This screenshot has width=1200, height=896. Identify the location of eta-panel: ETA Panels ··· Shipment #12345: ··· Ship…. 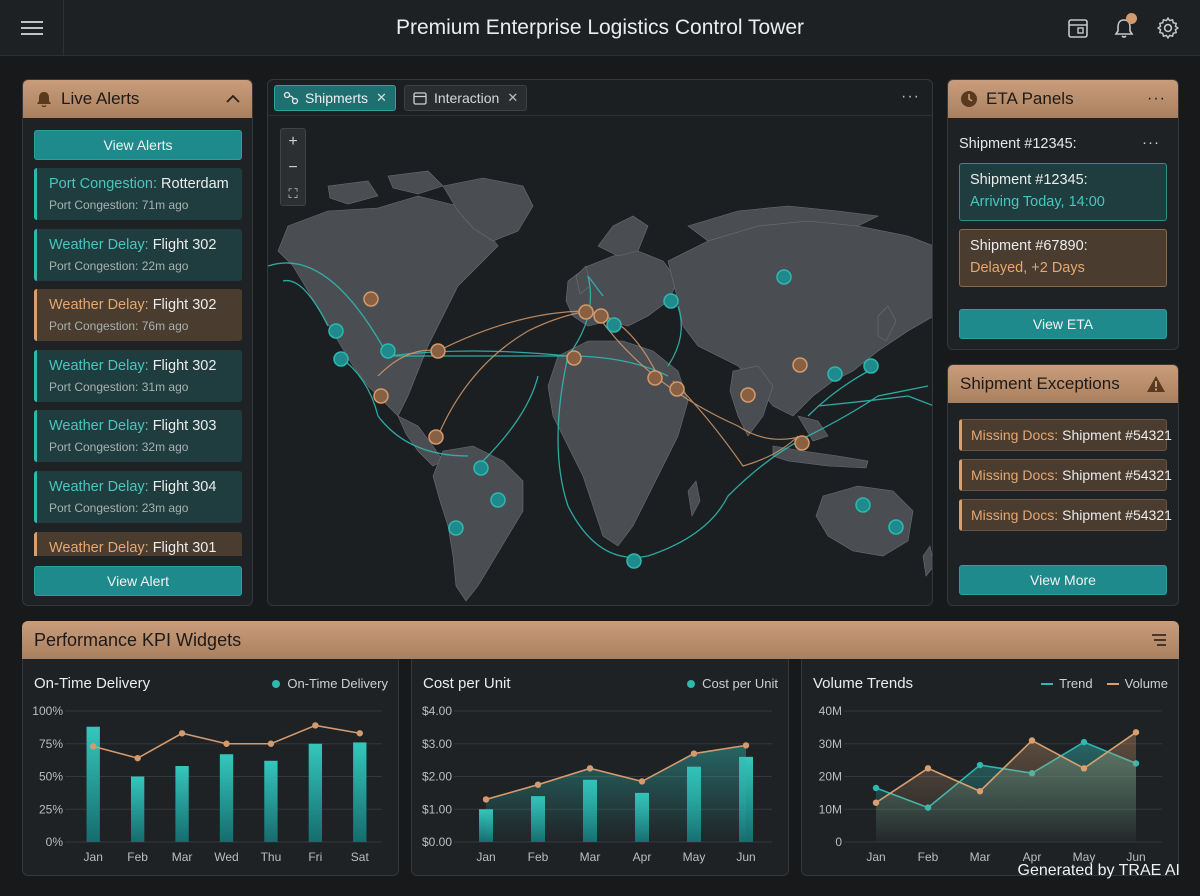
(1063, 214).